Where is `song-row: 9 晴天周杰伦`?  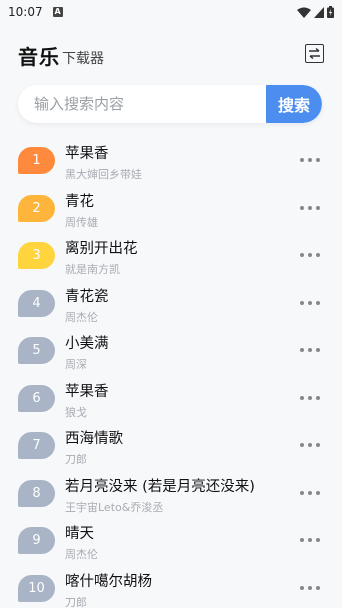
song-row: 9 晴天周杰伦 is located at coordinates (171, 542).